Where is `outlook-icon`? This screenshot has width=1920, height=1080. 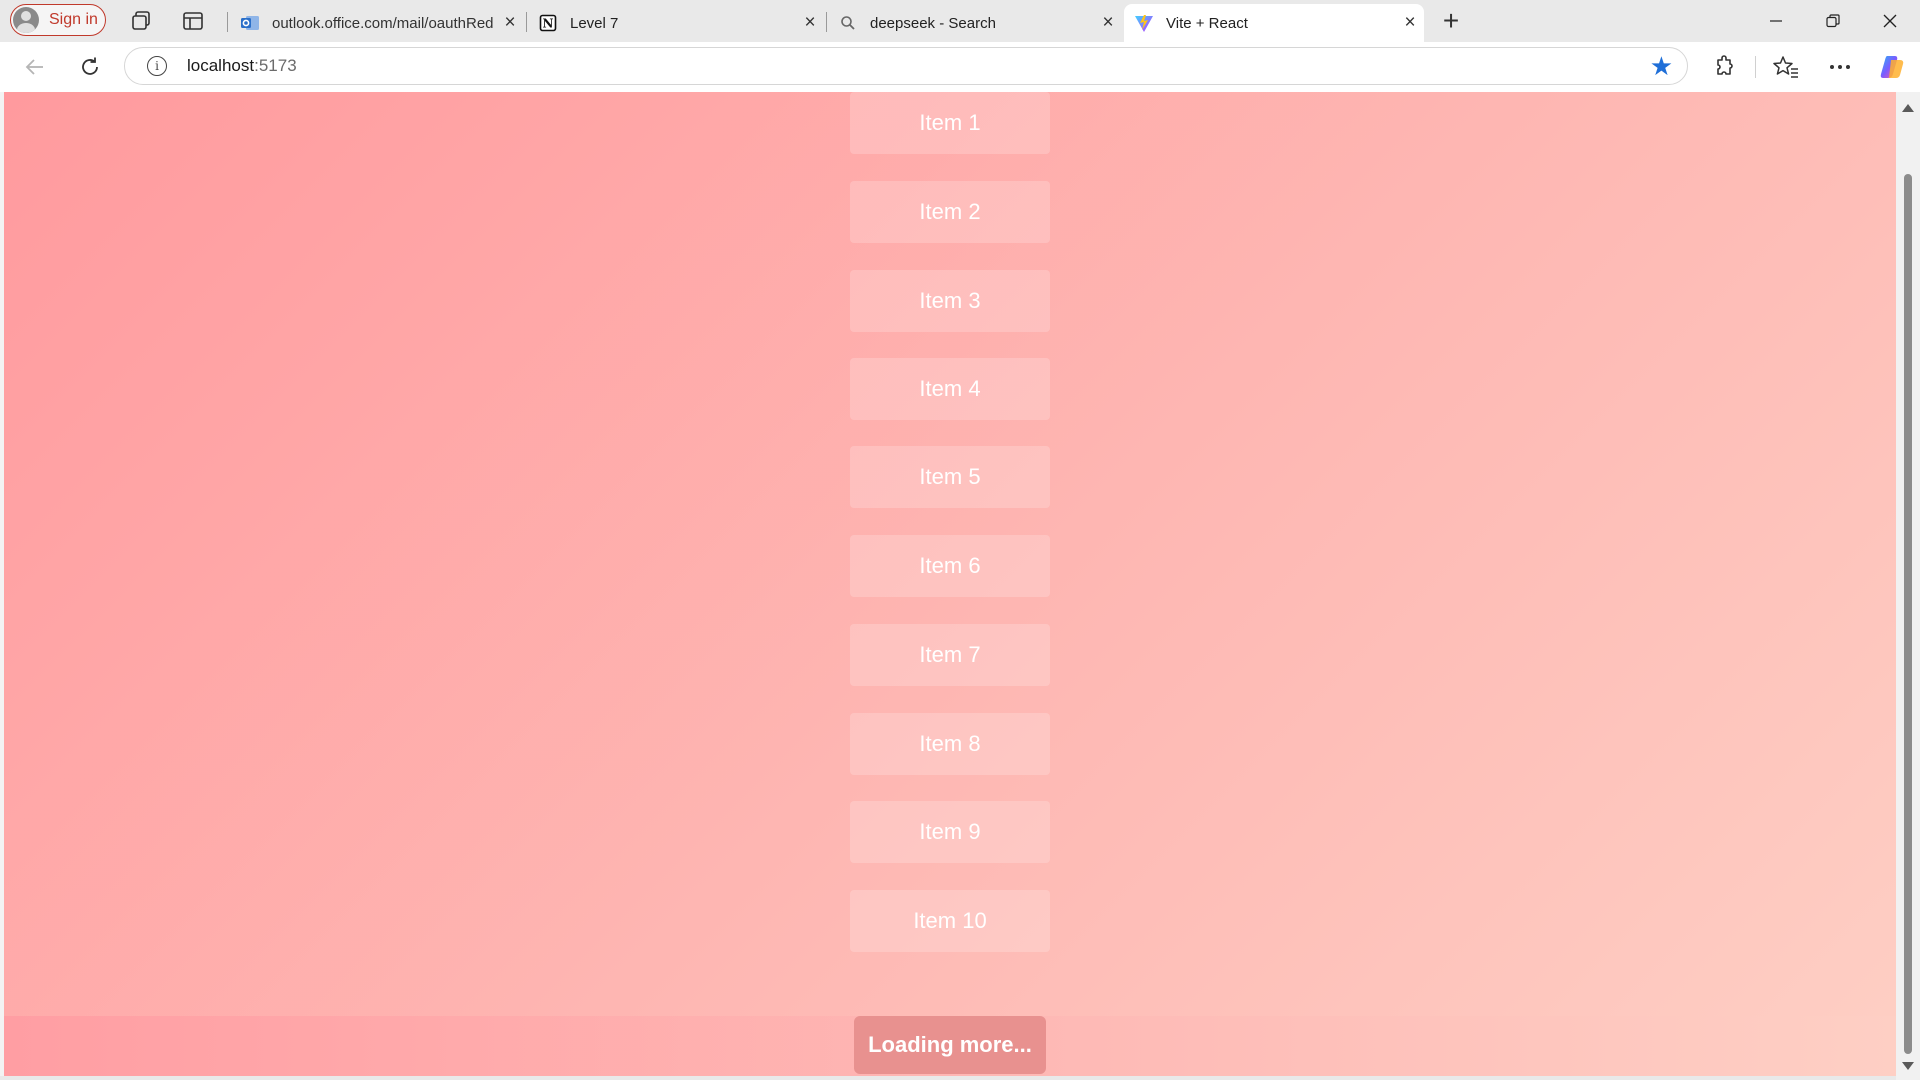 outlook-icon is located at coordinates (250, 23).